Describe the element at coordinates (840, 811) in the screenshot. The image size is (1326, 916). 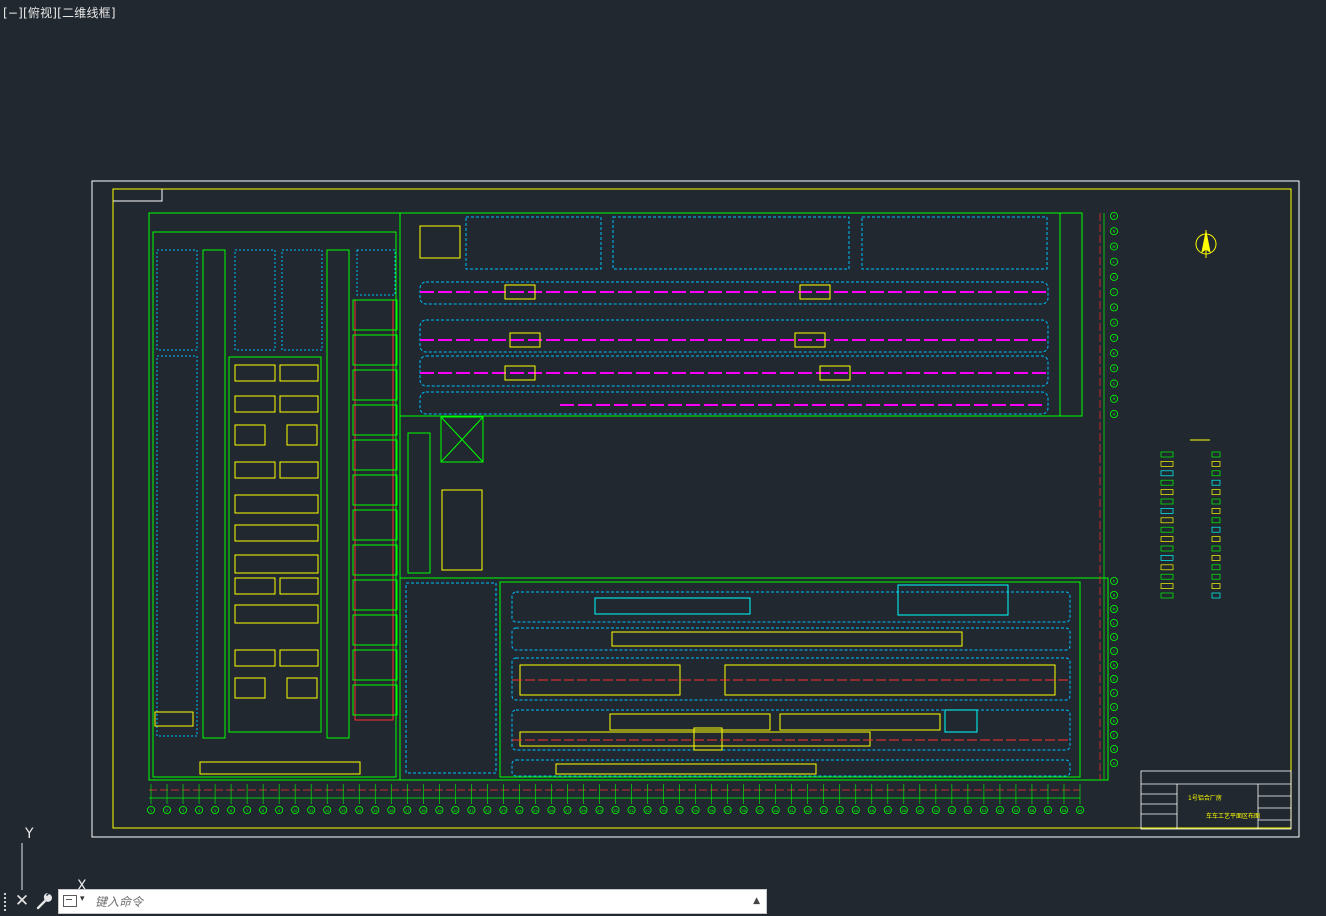
I see `axis-bubble-label: 44` at that location.